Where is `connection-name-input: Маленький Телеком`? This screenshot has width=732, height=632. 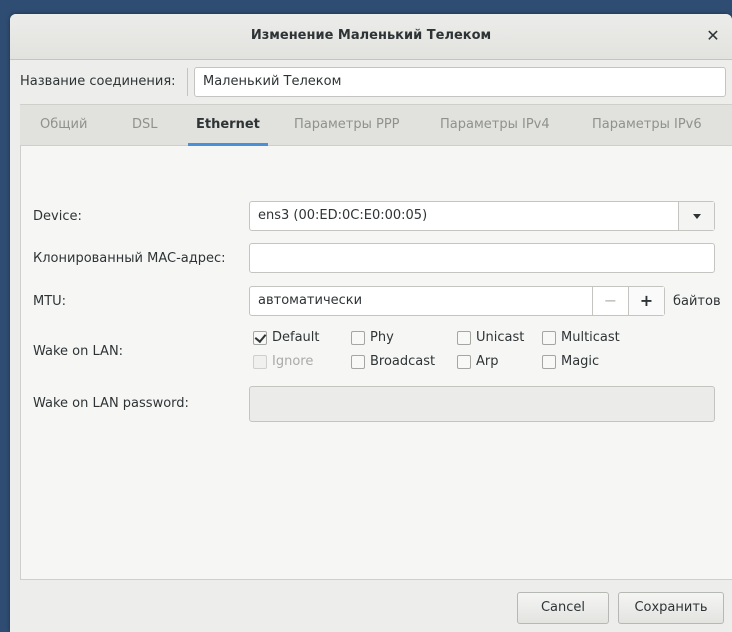 connection-name-input: Маленький Телеком is located at coordinates (460, 82).